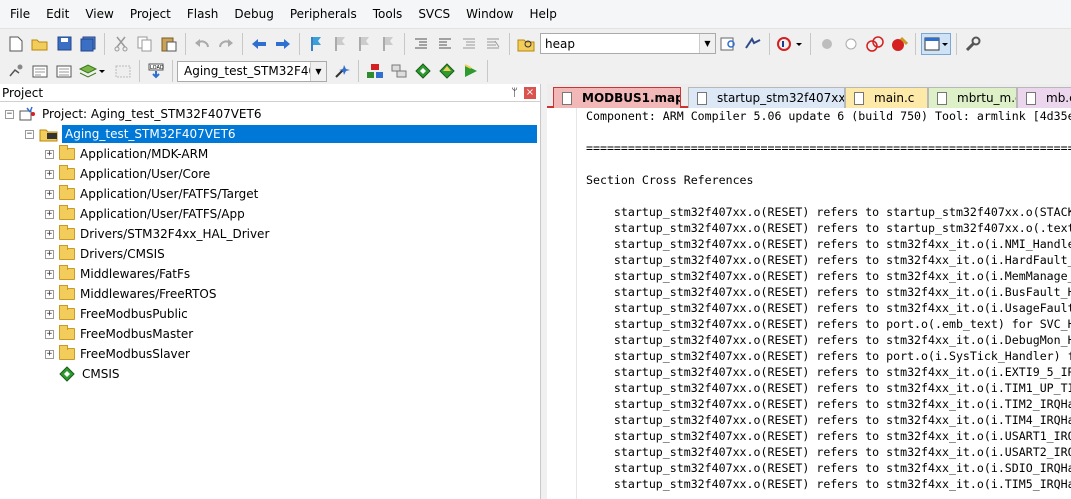  Describe the element at coordinates (64, 71) in the screenshot. I see `rebuild-icon` at that location.